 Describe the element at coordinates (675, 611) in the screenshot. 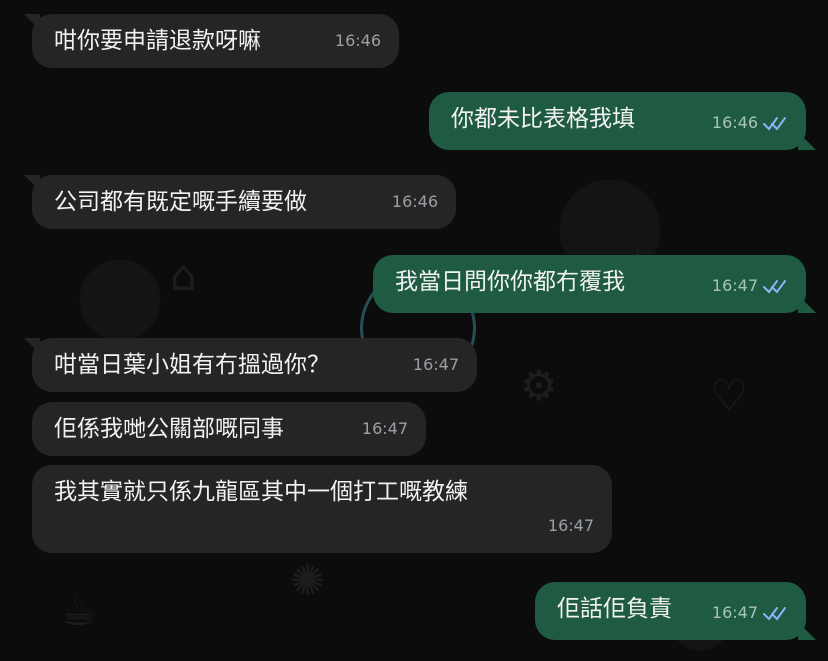

I see `message-bubble: 佢話佢負責 16:47` at that location.